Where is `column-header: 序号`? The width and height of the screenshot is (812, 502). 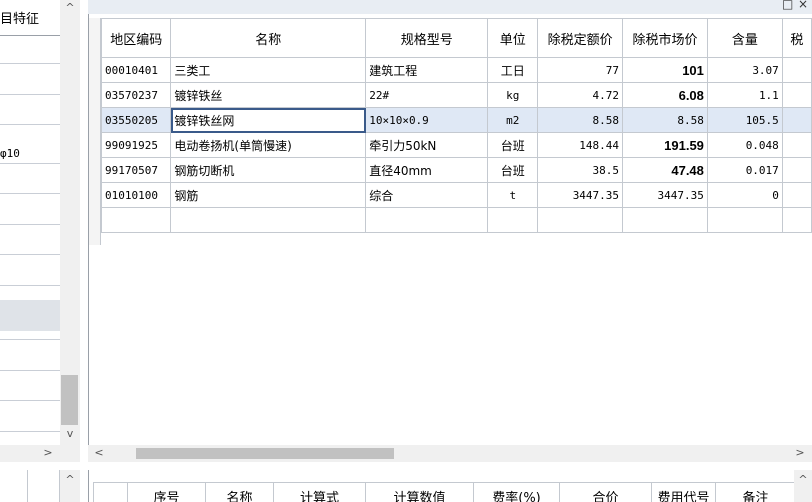 column-header: 序号 is located at coordinates (166, 492).